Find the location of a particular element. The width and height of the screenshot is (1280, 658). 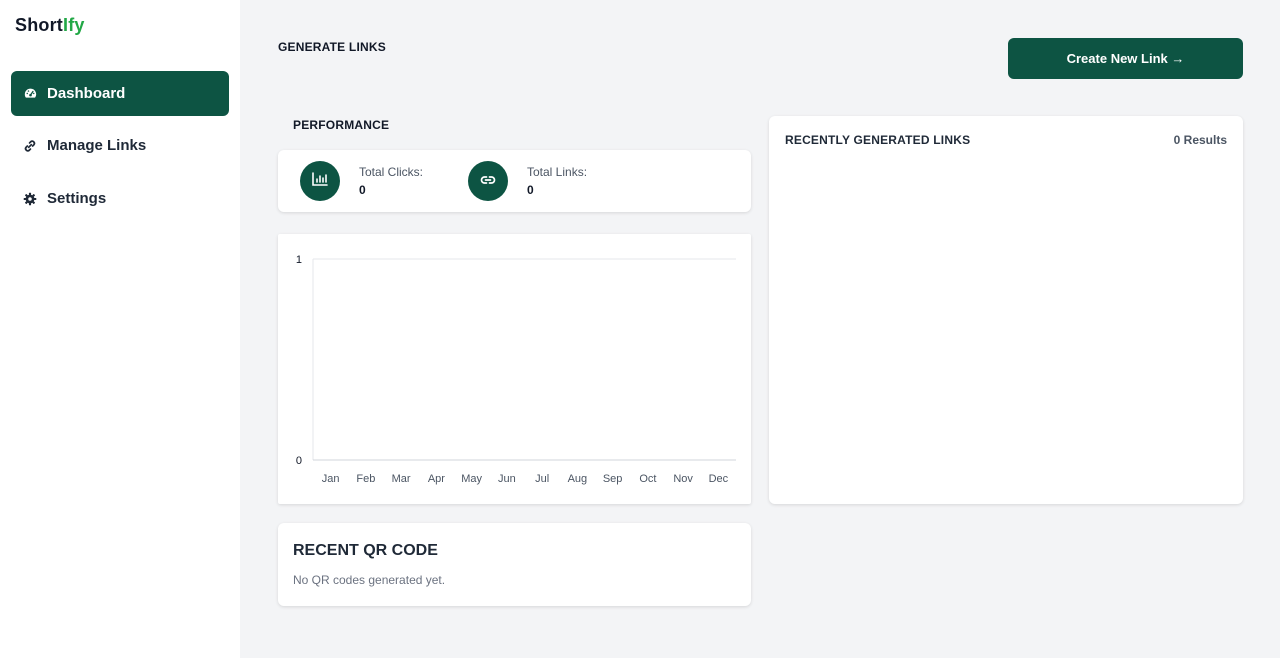

brand-name-part1: Short is located at coordinates (39, 25).